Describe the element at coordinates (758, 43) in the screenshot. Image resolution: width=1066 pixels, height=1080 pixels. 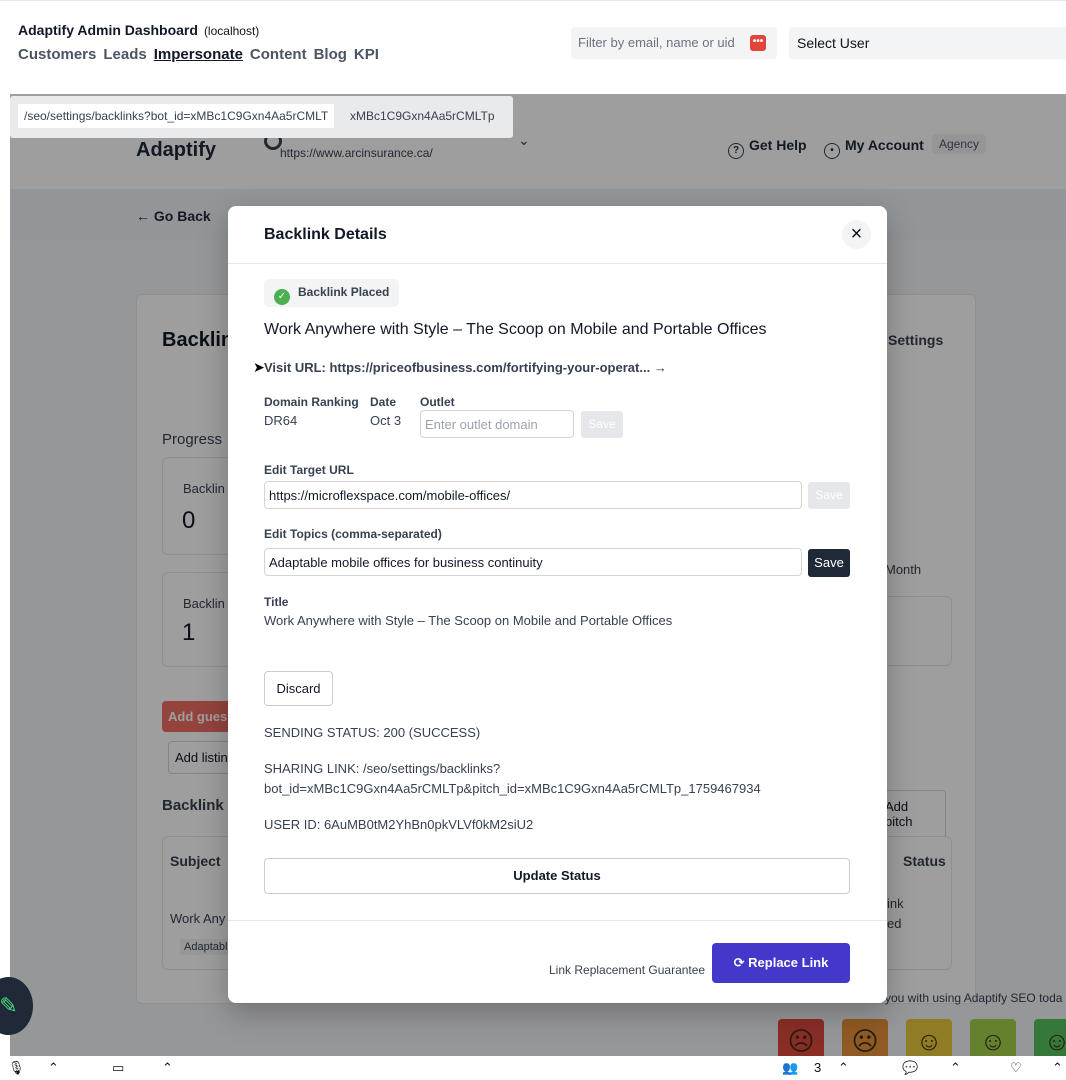
I see `password-manager-icon: •••` at that location.